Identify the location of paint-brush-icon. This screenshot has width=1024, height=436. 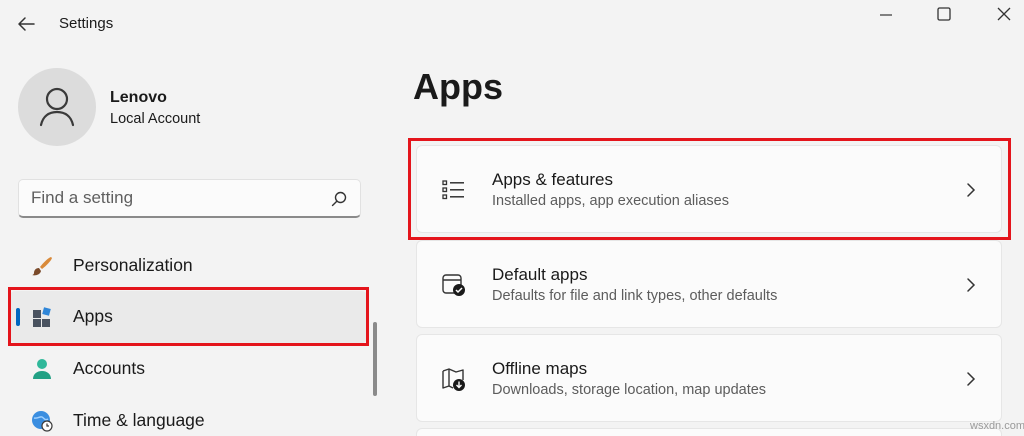
(42, 266).